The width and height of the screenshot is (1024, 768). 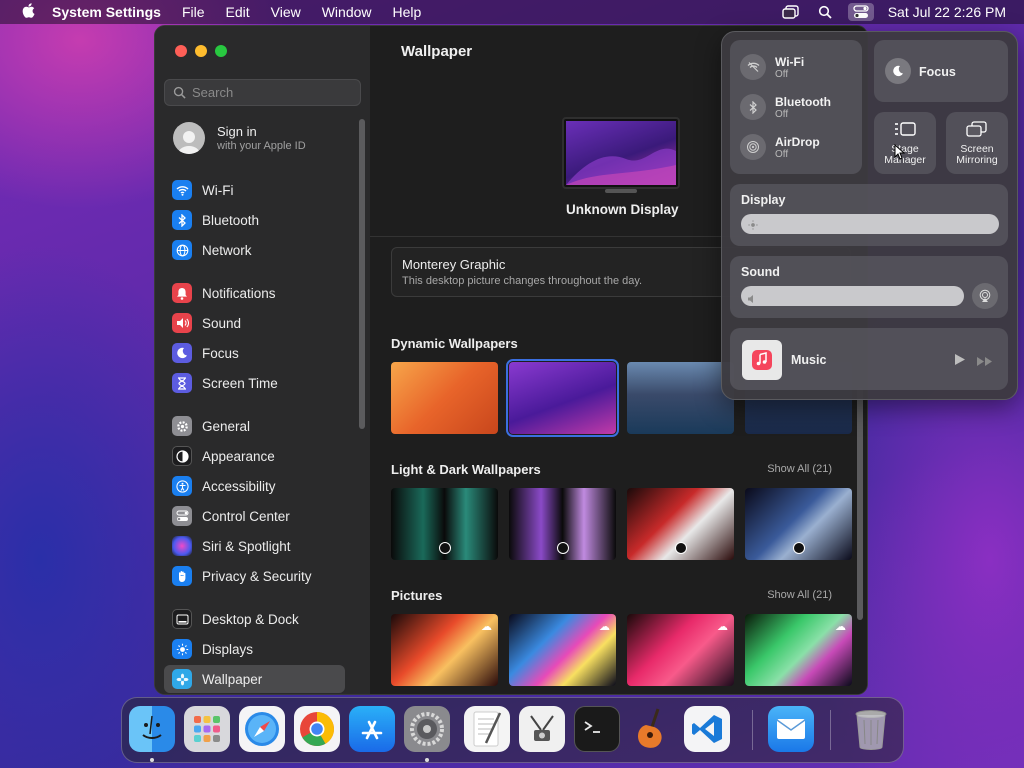 I want to click on section-title-light-dark: Light & Dark Wallpapers, so click(x=466, y=469).